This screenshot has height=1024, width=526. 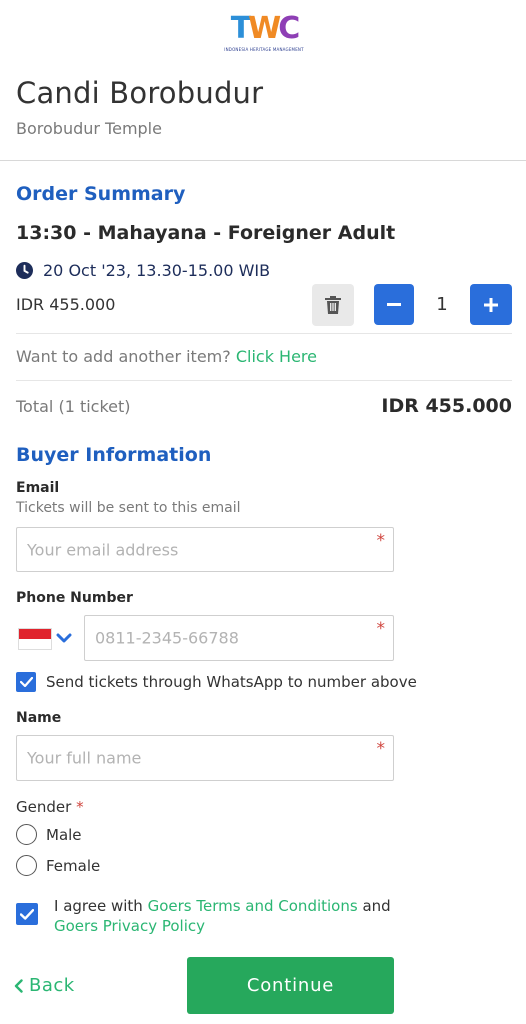 What do you see at coordinates (205, 549) in the screenshot?
I see `email-field: Your email address *` at bounding box center [205, 549].